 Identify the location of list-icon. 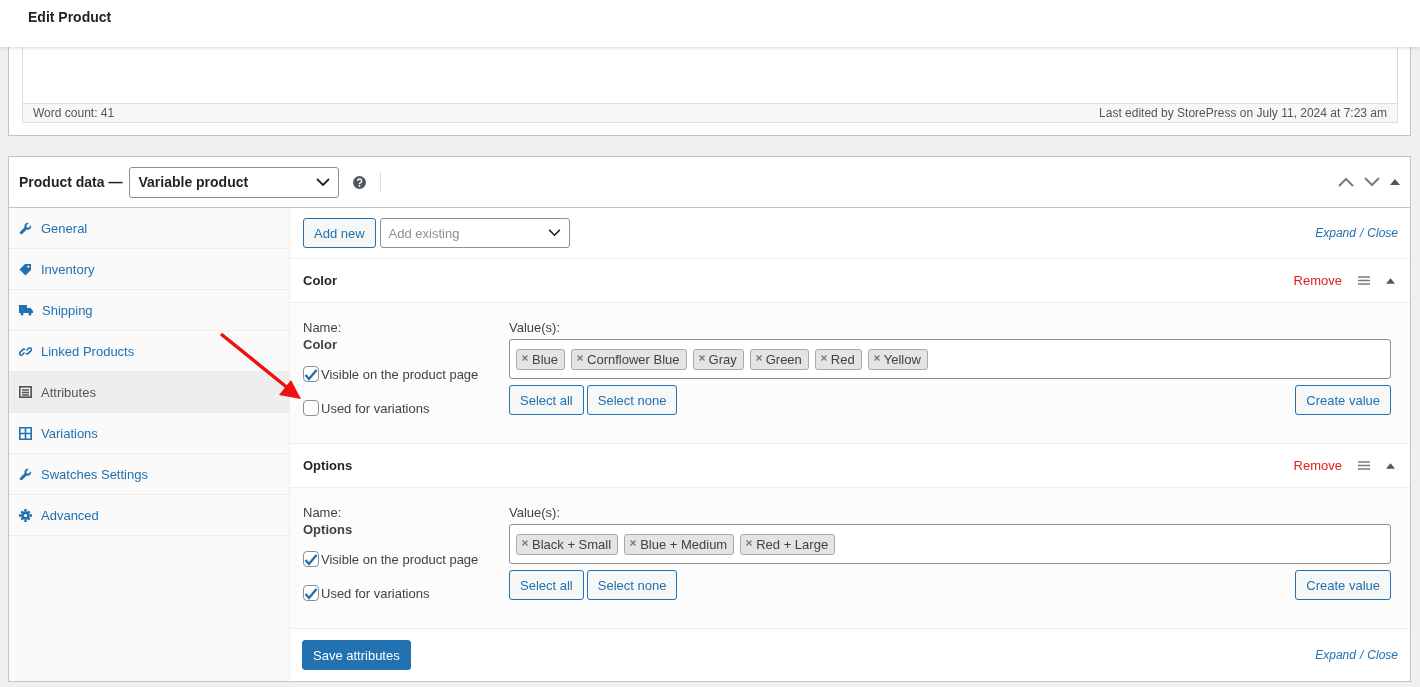
(25, 392).